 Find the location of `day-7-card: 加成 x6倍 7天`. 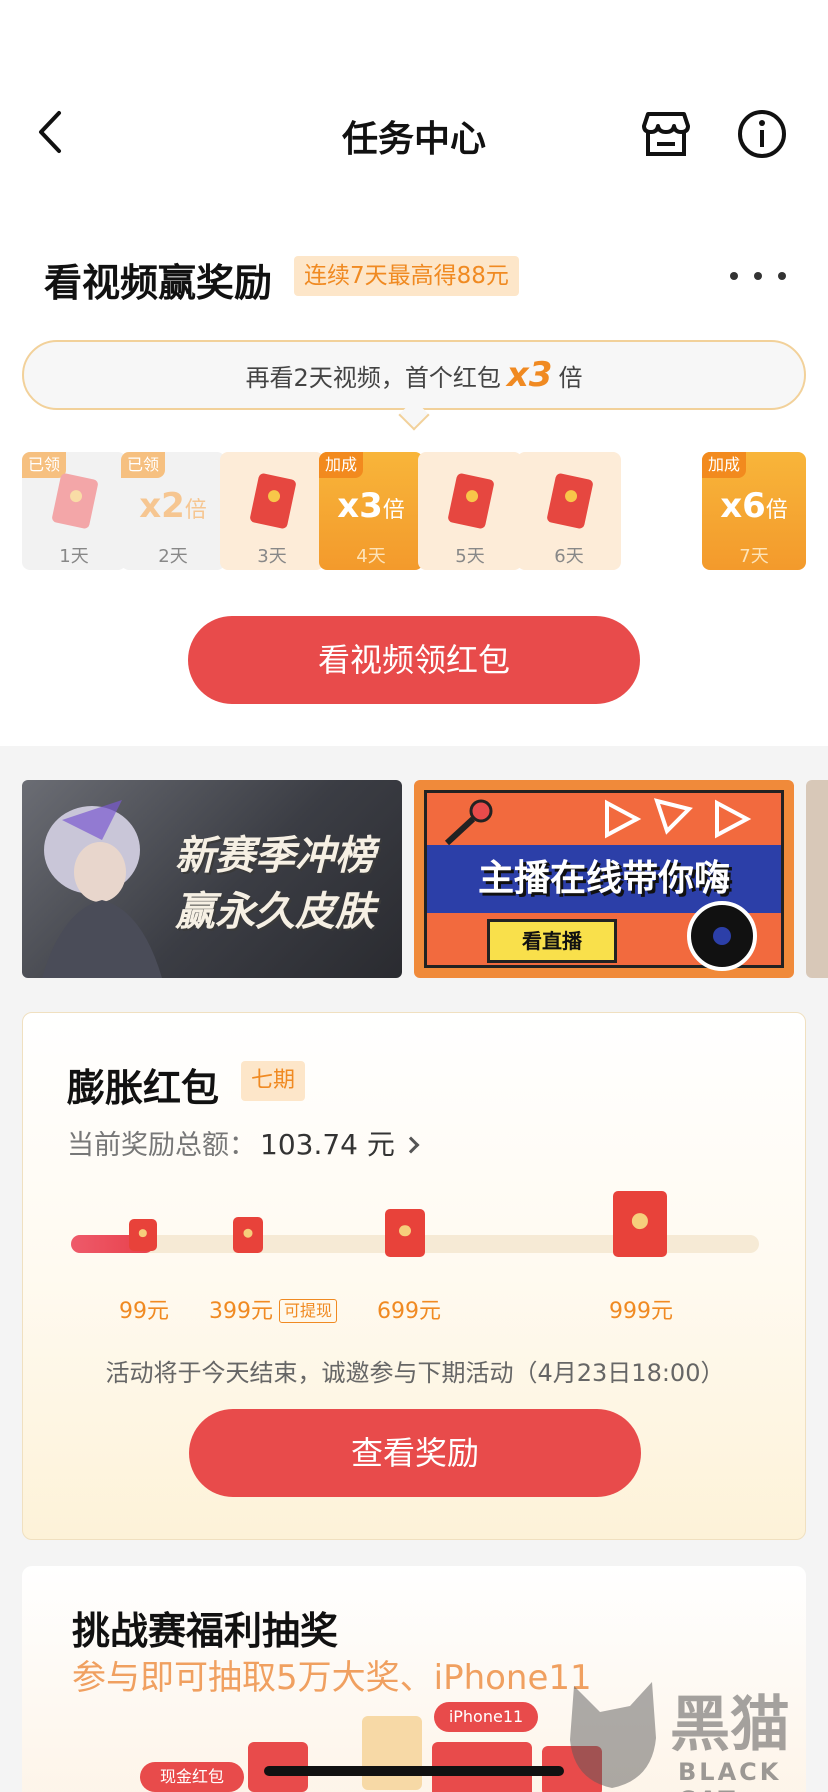

day-7-card: 加成 x6倍 7天 is located at coordinates (754, 511).